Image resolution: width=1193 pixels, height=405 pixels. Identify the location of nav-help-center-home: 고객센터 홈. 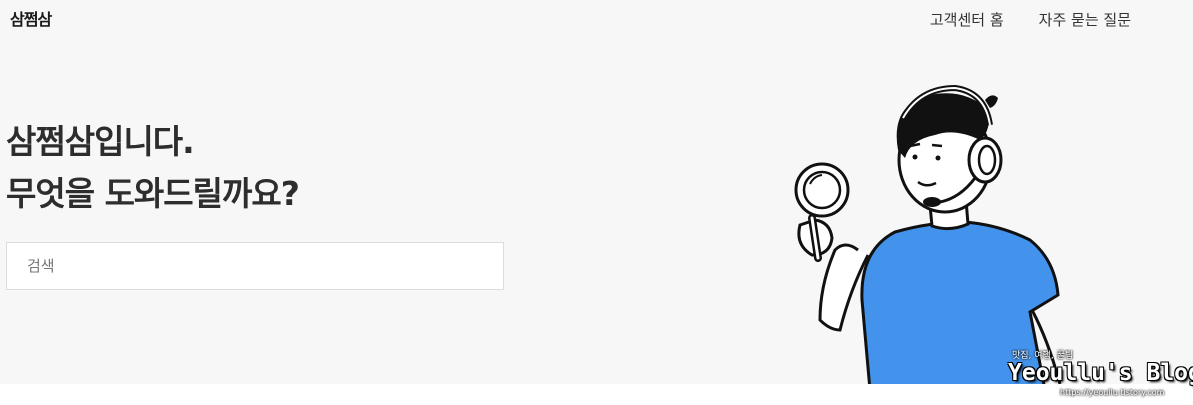
(967, 19).